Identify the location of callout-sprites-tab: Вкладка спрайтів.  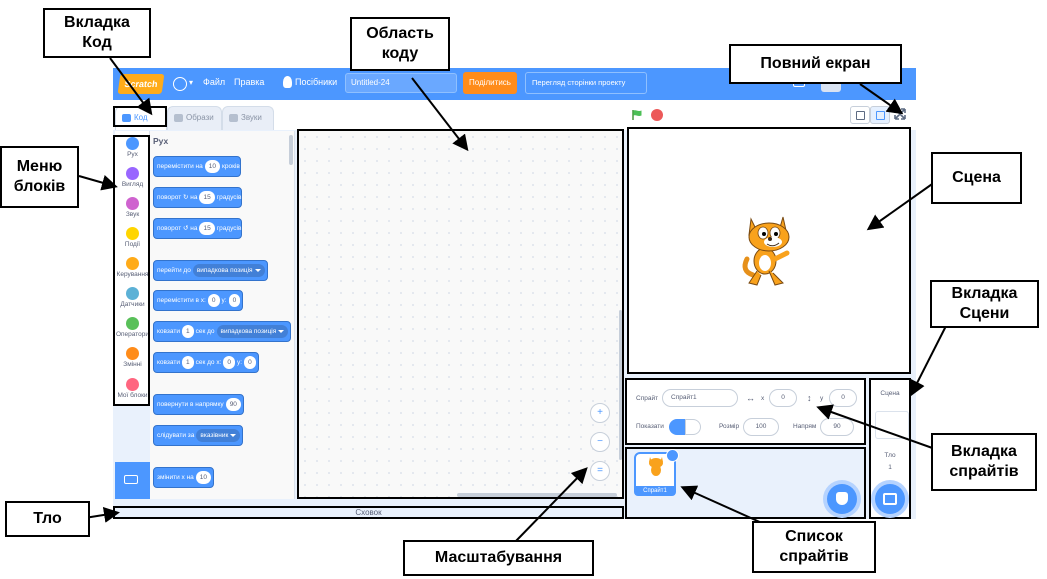
(984, 462).